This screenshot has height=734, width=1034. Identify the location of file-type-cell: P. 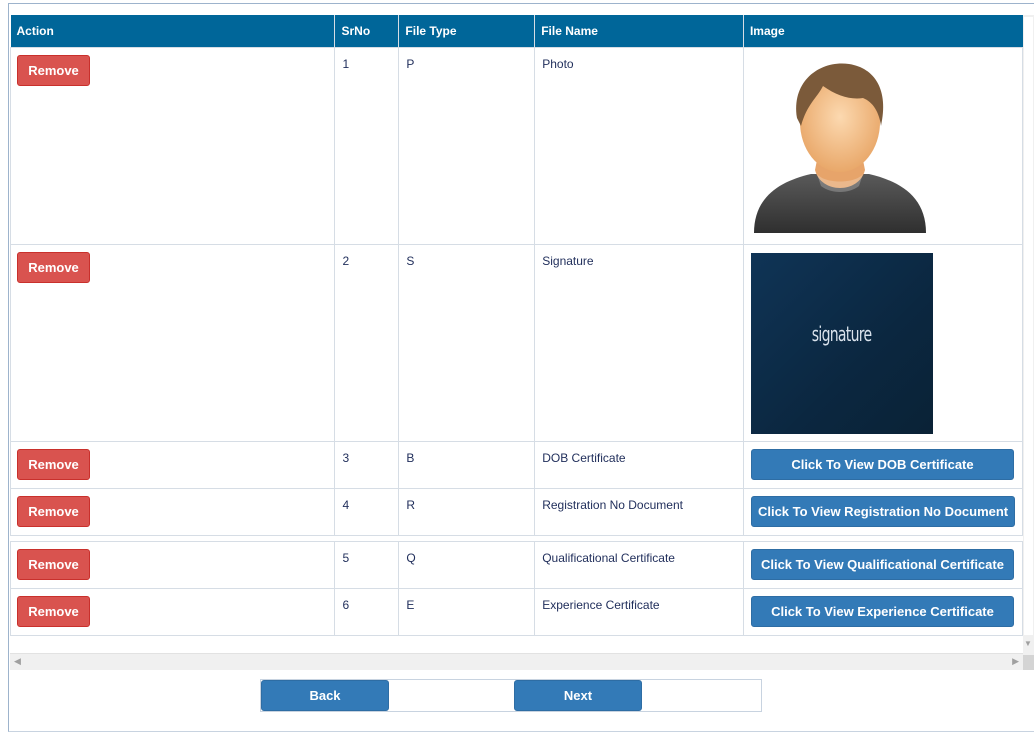
(467, 145).